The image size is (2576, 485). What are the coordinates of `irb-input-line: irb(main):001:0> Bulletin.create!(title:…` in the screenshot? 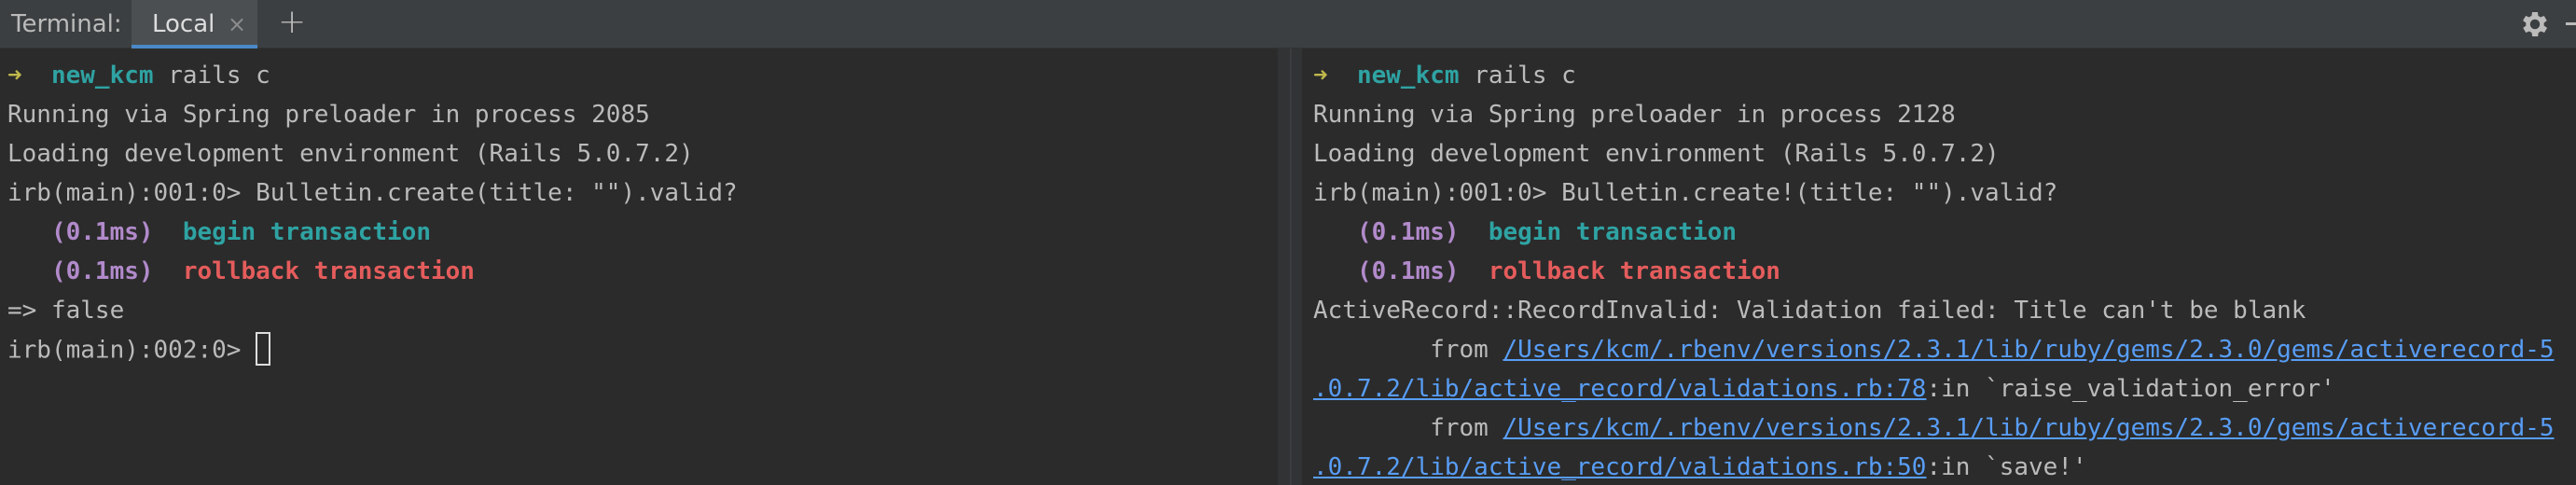 It's located at (1685, 193).